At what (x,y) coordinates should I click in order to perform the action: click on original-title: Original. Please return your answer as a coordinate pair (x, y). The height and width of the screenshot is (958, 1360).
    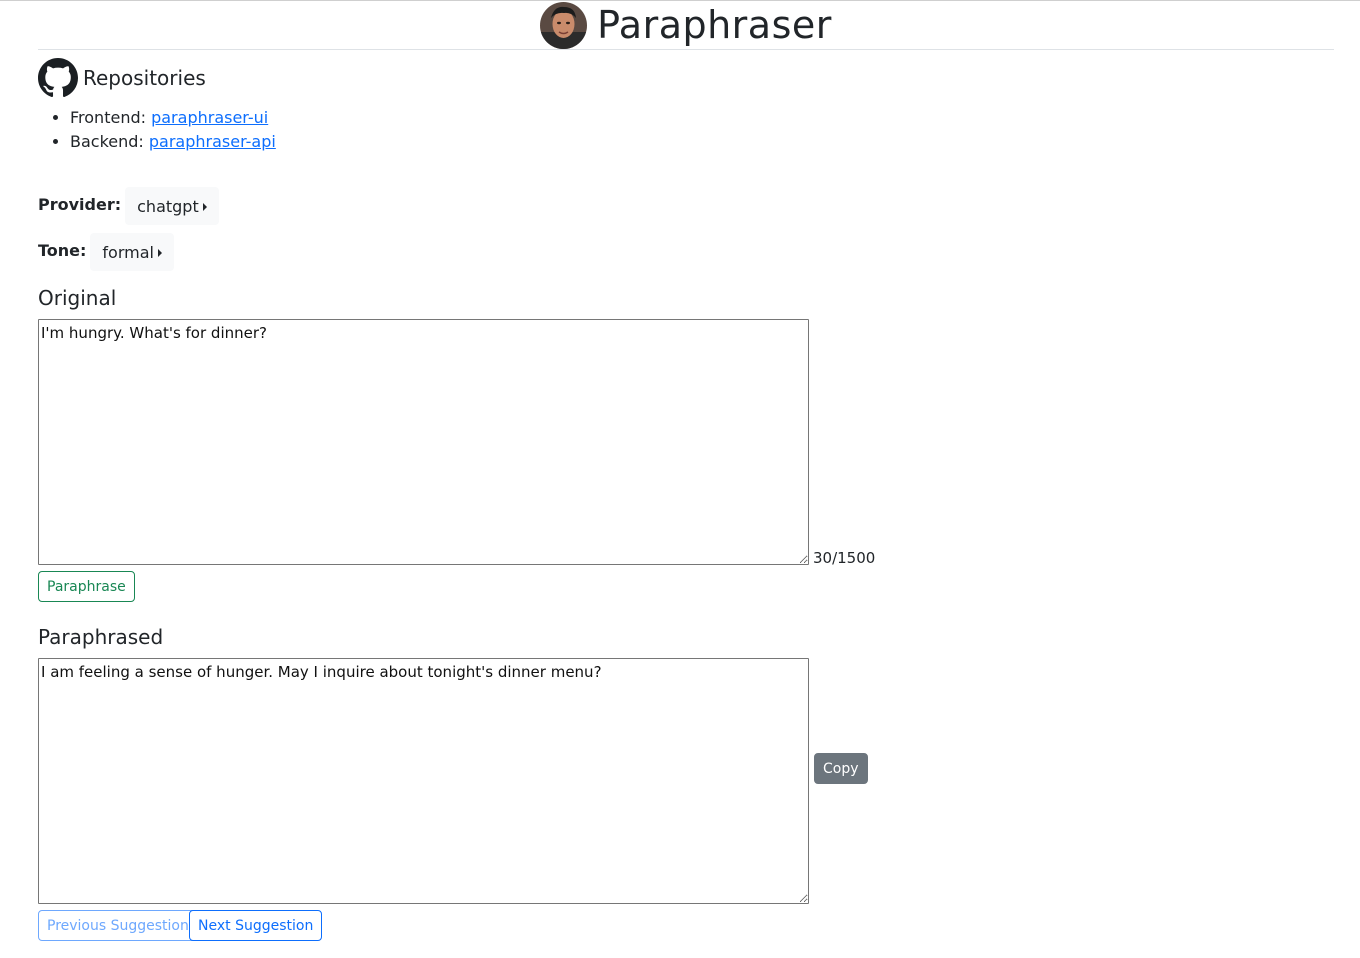
    Looking at the image, I should click on (77, 298).